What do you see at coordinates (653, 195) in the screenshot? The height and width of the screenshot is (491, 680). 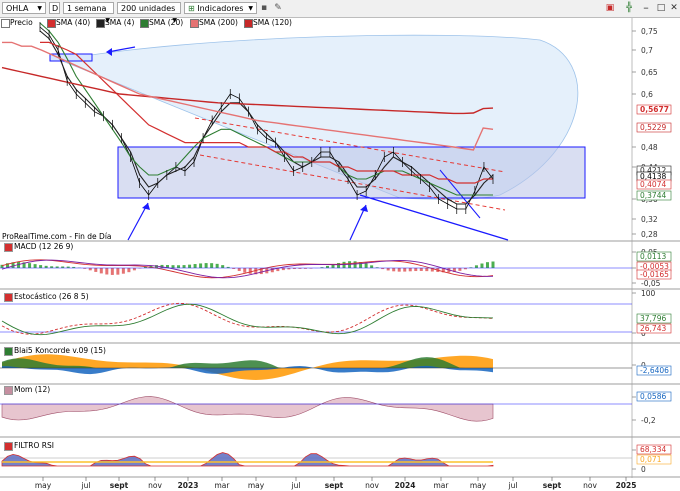 I see `last-value-label: 0,3744` at bounding box center [653, 195].